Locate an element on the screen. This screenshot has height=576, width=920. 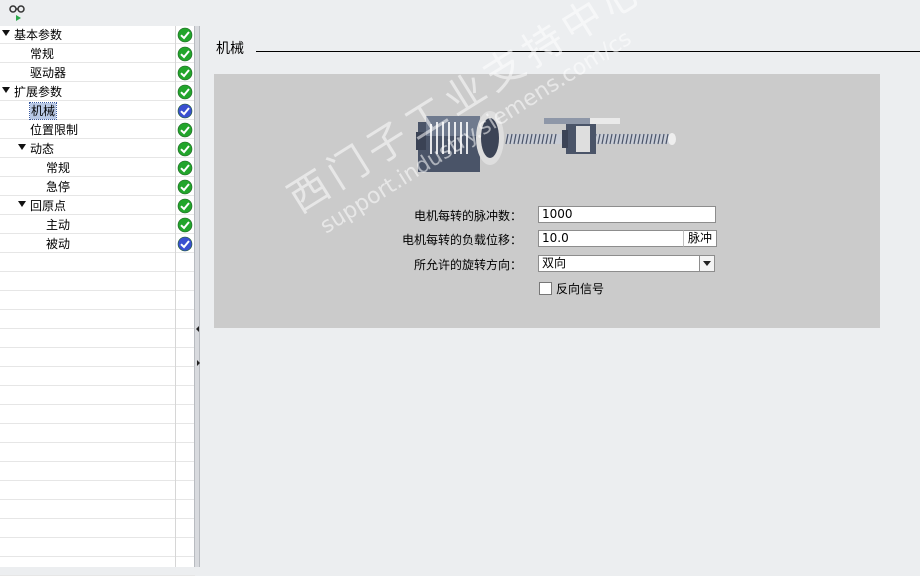
invert-signal-checkbox is located at coordinates (545, 288).